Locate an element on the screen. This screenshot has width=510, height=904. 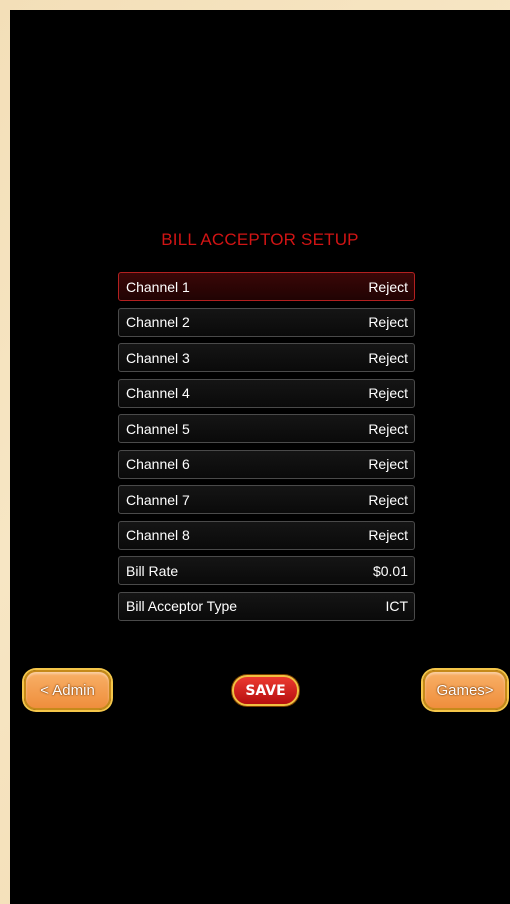
setting-label: Channel 2 is located at coordinates (158, 322).